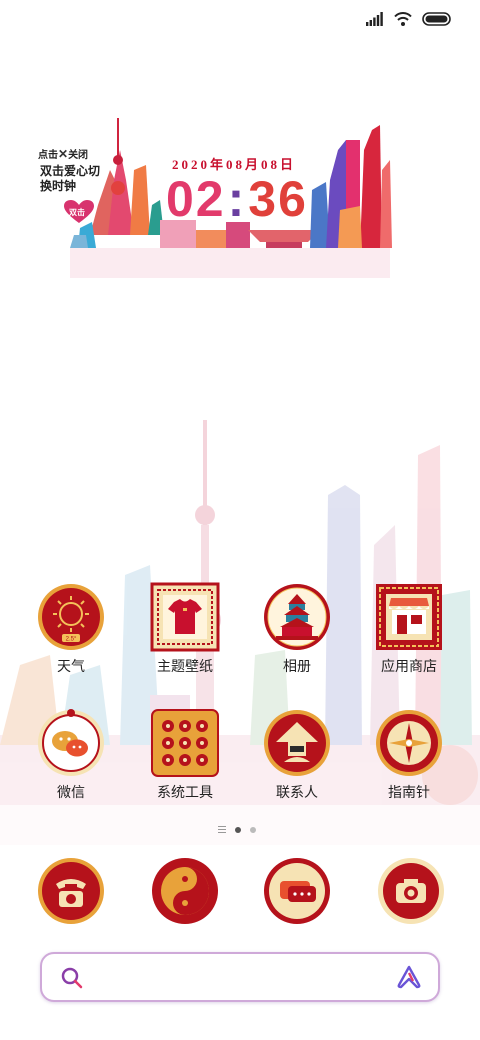  Describe the element at coordinates (297, 743) in the screenshot. I see `contacts-person-icon` at that location.